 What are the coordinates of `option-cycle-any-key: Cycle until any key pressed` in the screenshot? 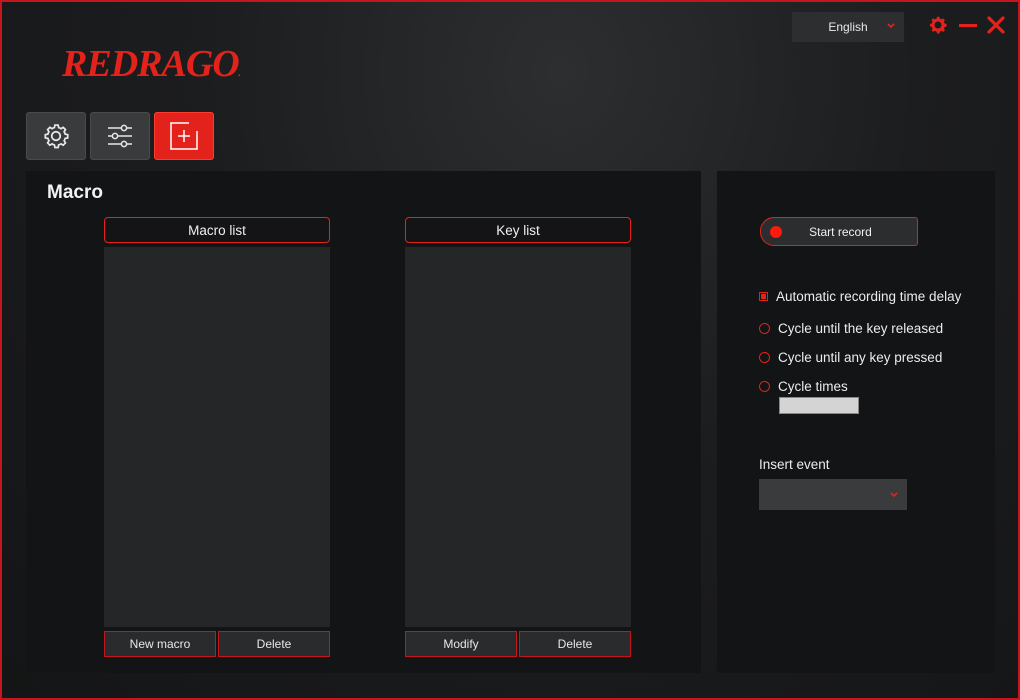 It's located at (850, 357).